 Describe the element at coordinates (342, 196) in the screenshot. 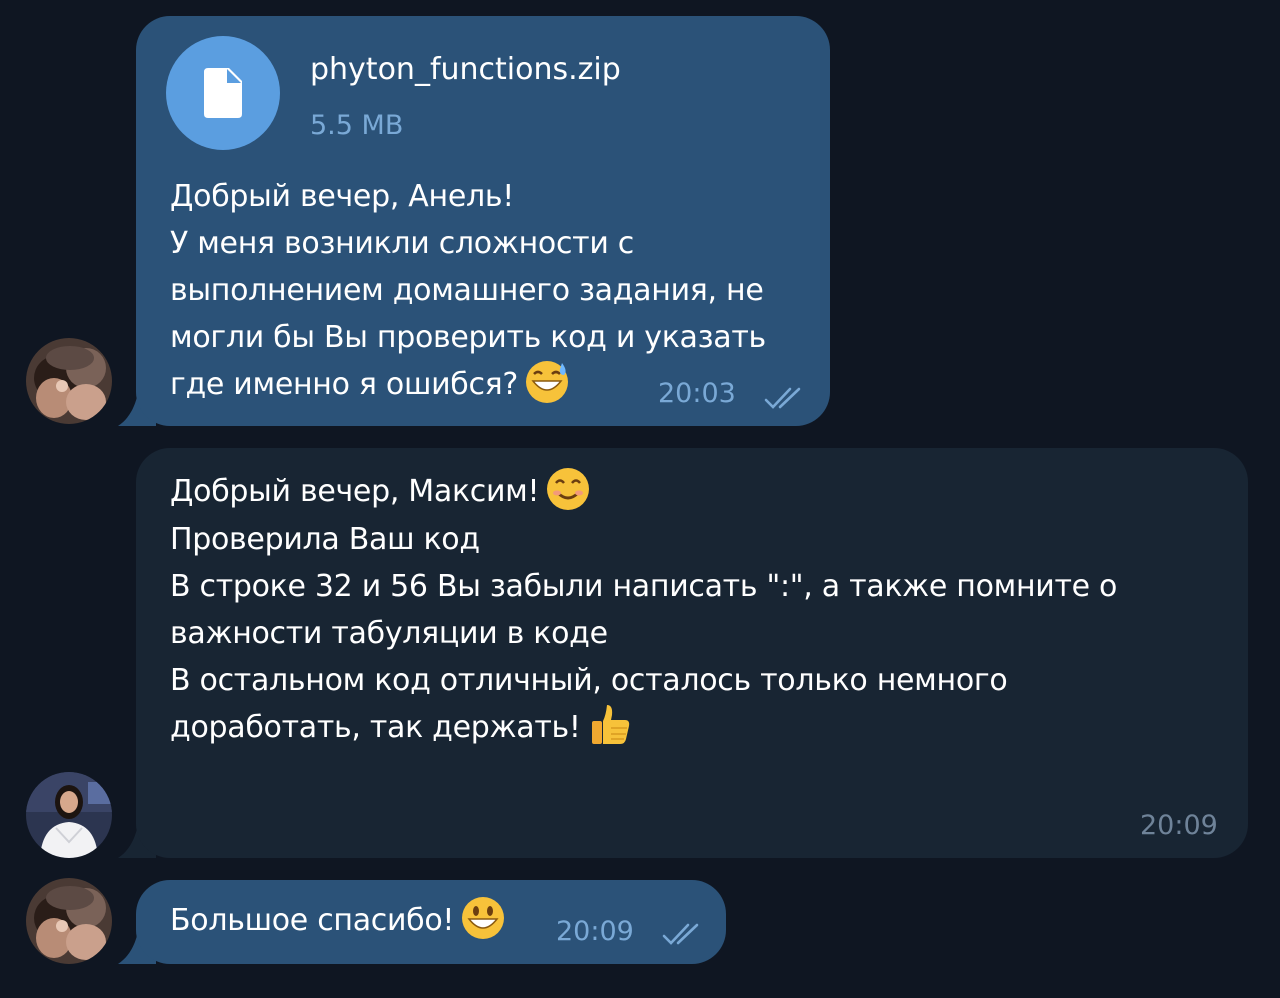

I see `message-line: Добрый вечер, Анель!` at that location.